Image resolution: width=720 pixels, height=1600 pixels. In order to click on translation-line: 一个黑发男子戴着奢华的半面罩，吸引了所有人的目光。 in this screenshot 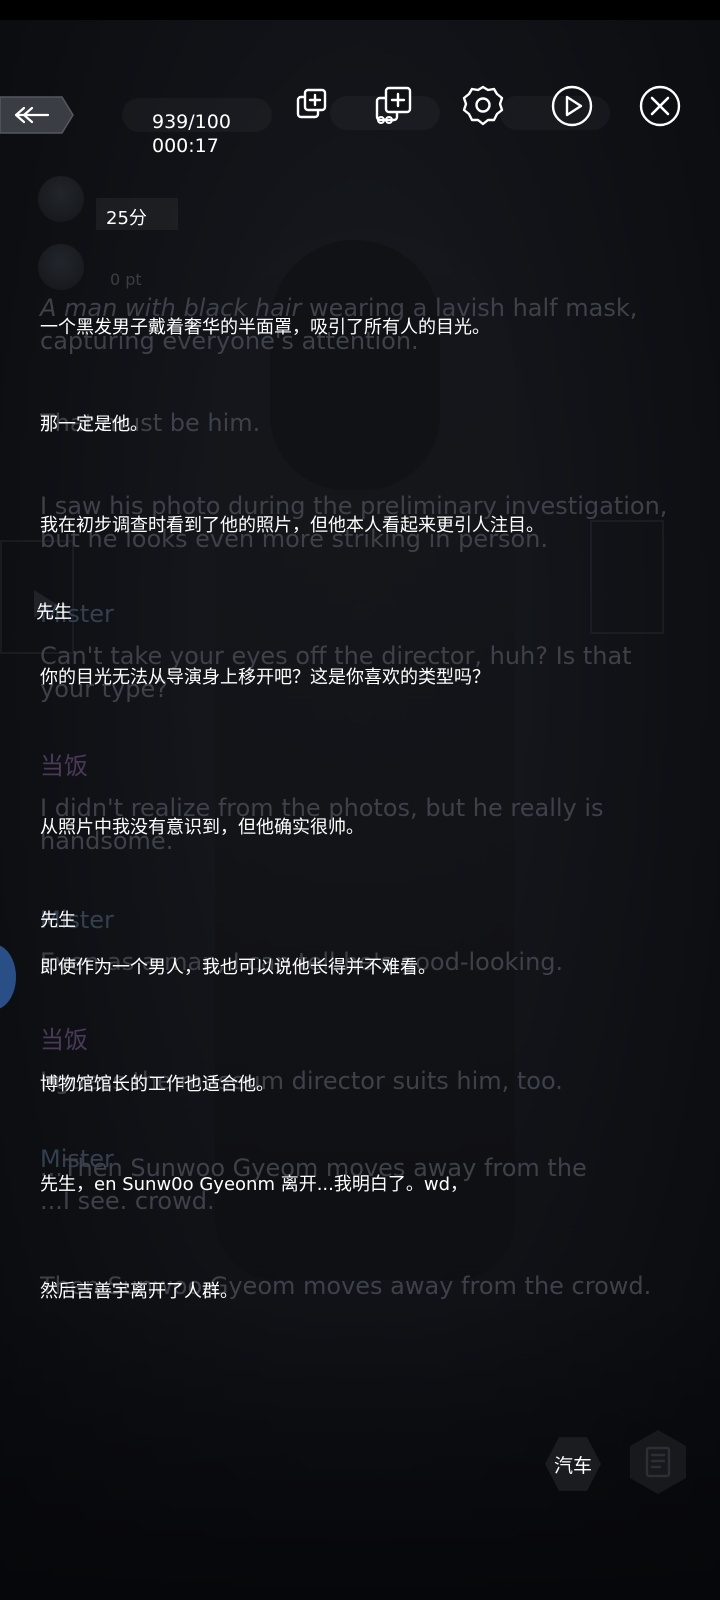, I will do `click(265, 327)`.